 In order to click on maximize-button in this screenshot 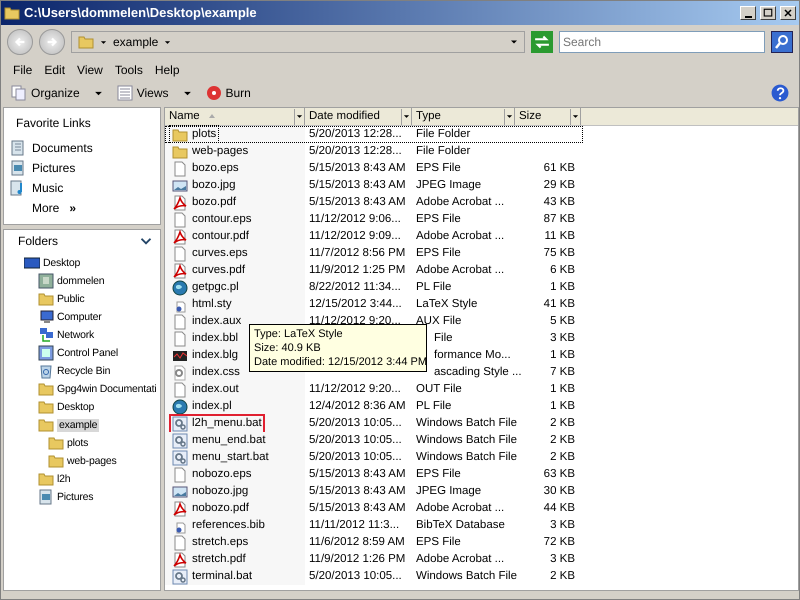, I will do `click(768, 13)`.